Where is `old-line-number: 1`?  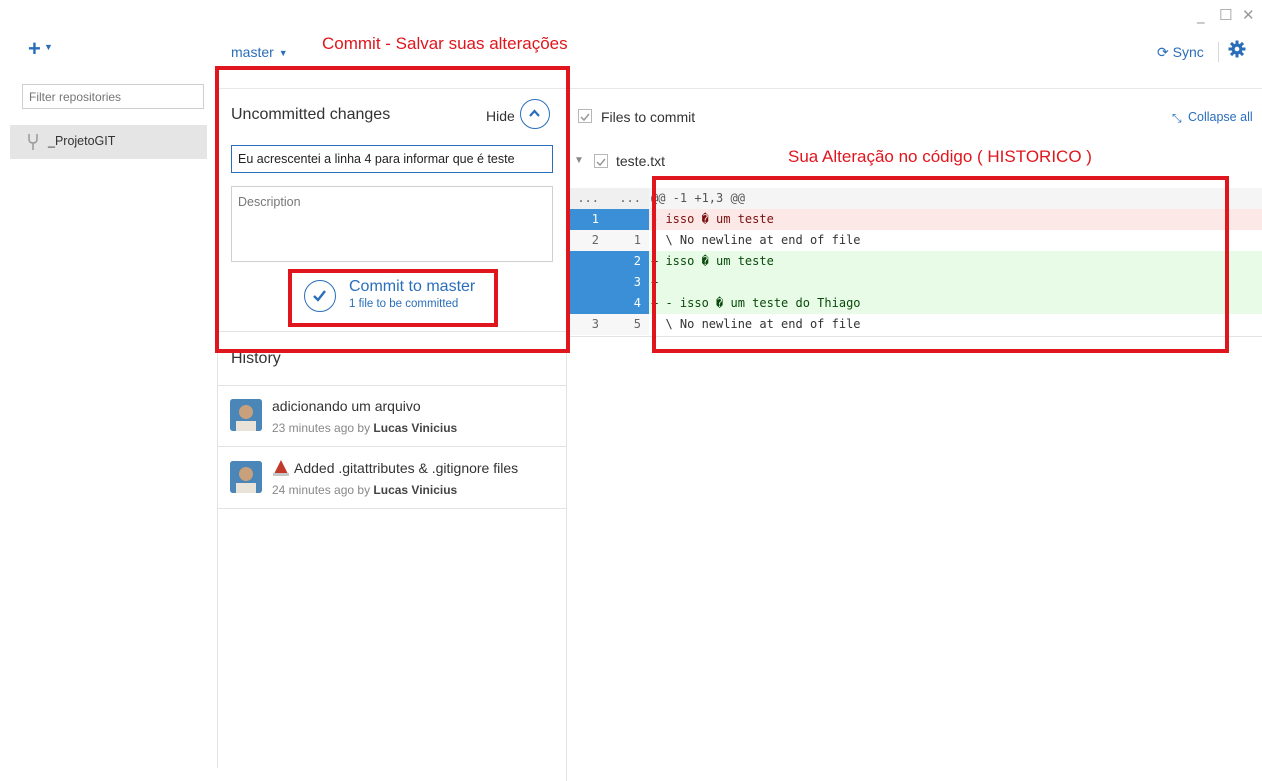
old-line-number: 1 is located at coordinates (595, 219).